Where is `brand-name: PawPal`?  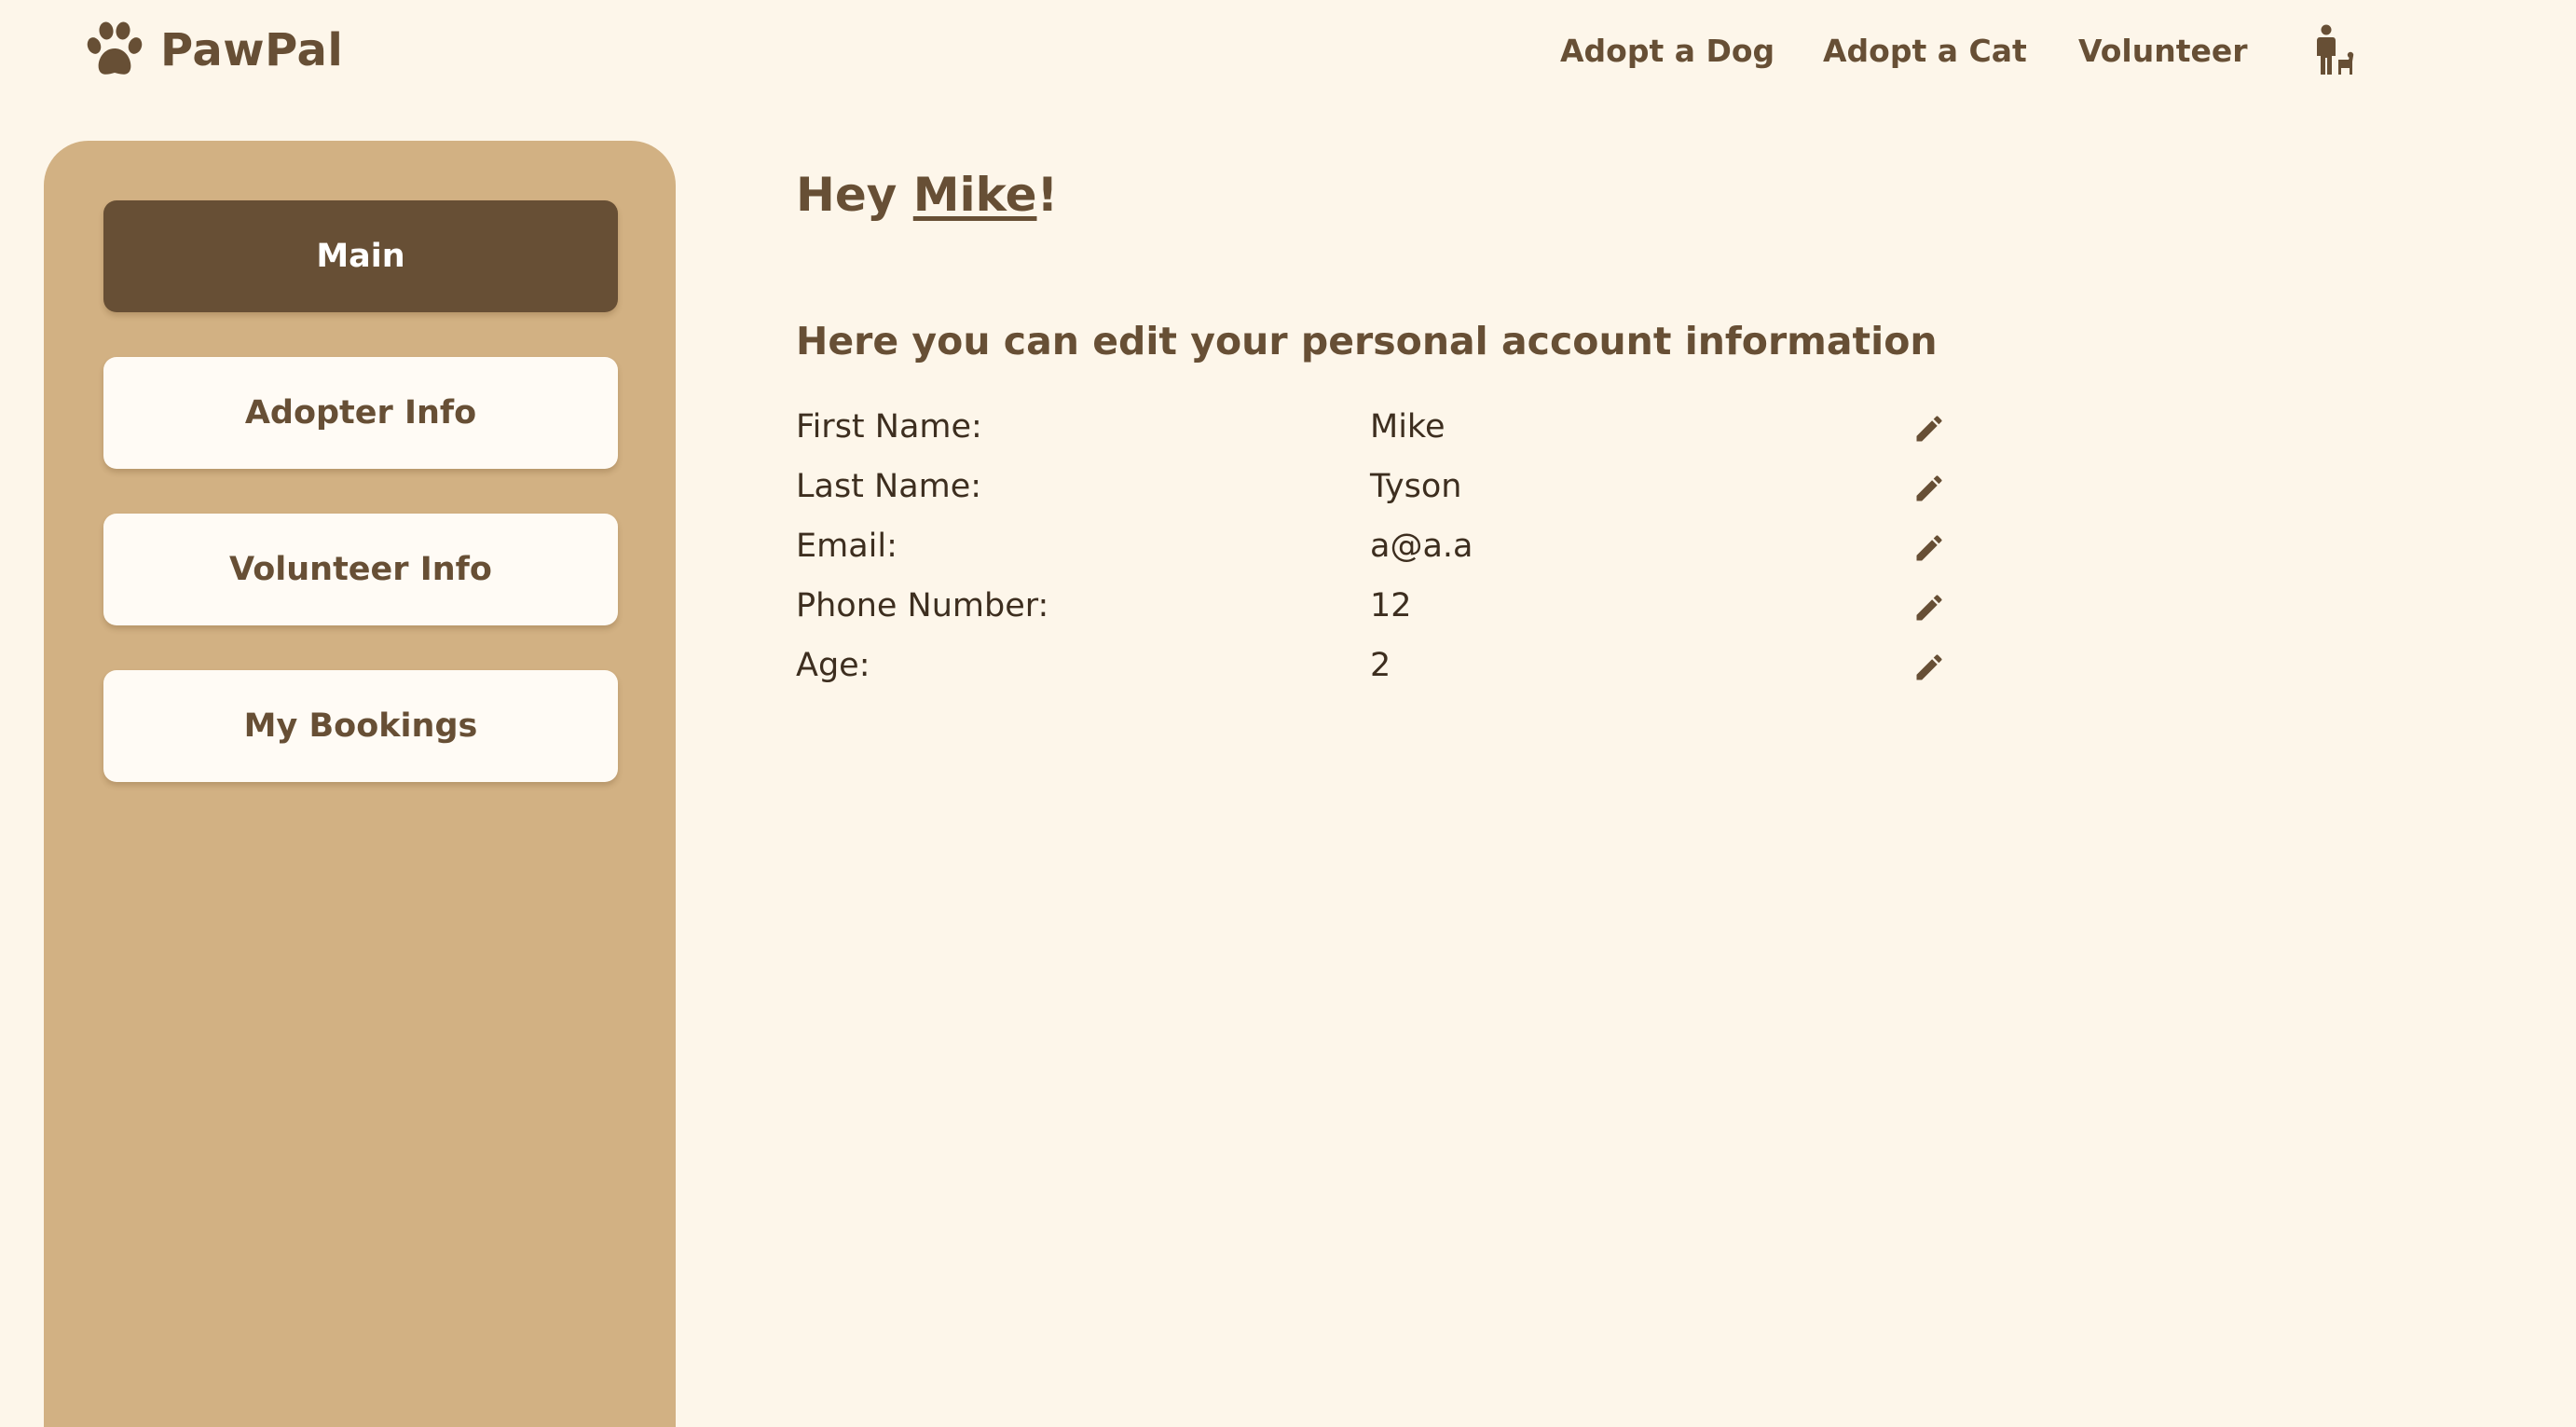
brand-name: PawPal is located at coordinates (252, 50).